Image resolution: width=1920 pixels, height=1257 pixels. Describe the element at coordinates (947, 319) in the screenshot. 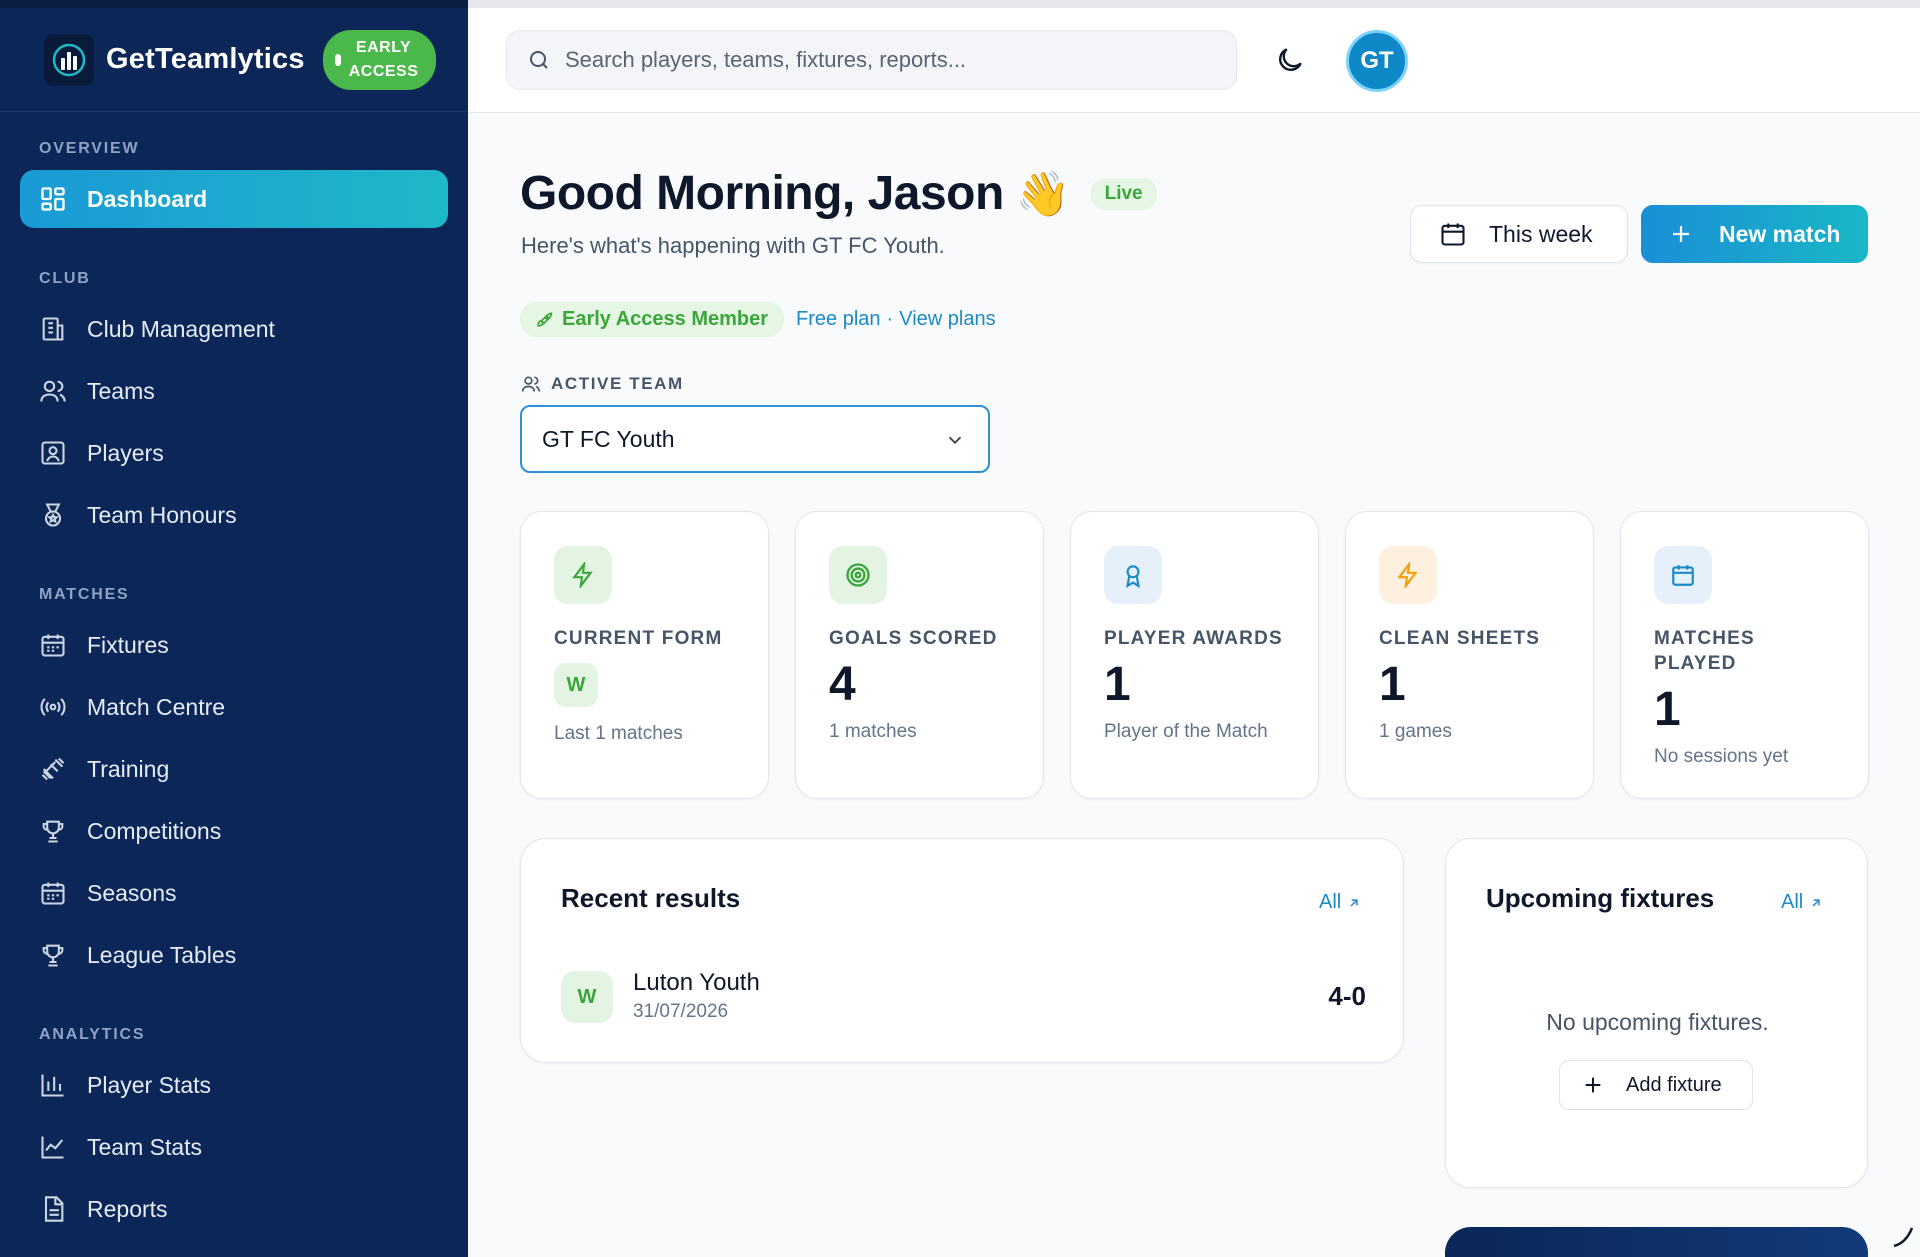

I see `view-plans-link: View plans` at that location.